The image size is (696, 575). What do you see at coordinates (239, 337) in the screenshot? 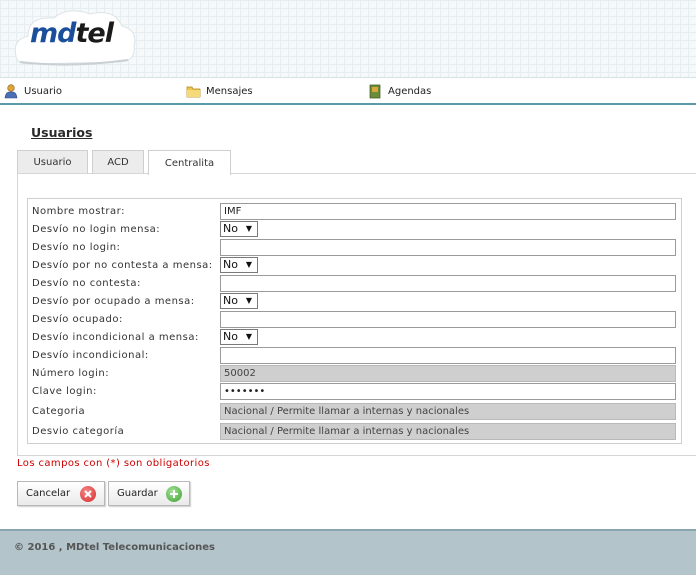
I see `desvio-incondicional-mensa-select: No ▼` at bounding box center [239, 337].